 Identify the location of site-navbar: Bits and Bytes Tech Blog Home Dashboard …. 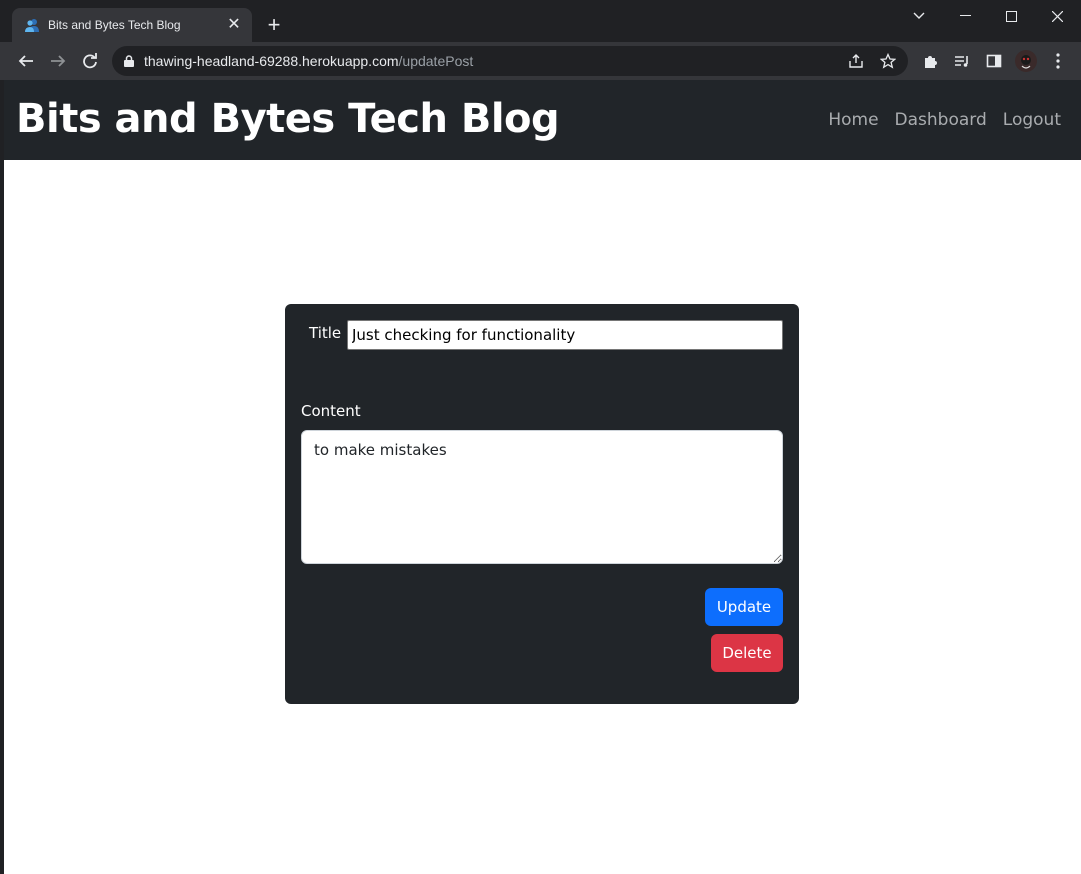
(542, 120).